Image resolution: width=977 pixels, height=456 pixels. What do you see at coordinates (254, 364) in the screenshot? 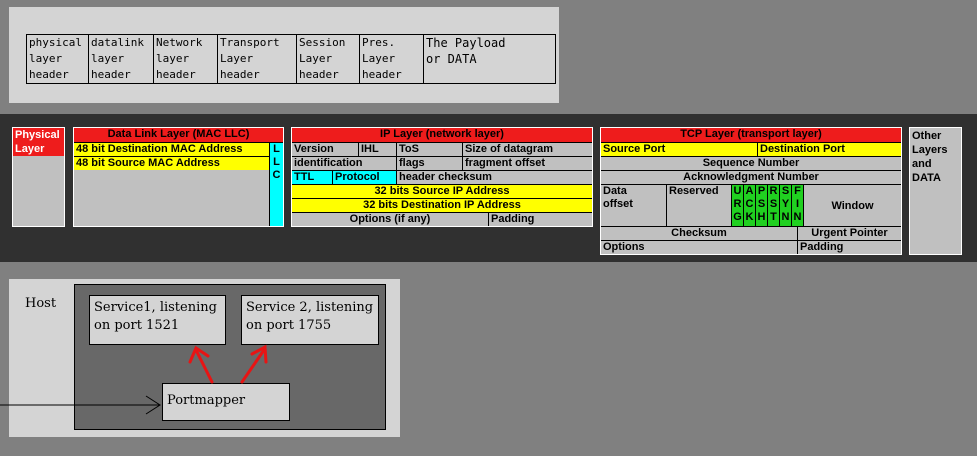
I see `red-arrow-service2` at bounding box center [254, 364].